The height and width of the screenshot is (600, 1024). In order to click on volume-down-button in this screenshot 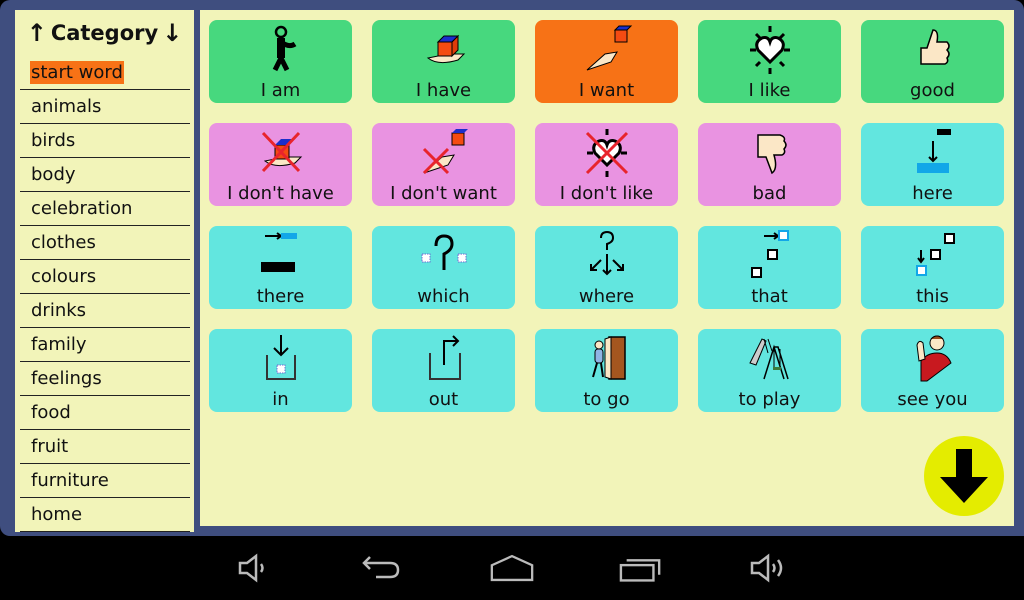, I will do `click(254, 568)`.